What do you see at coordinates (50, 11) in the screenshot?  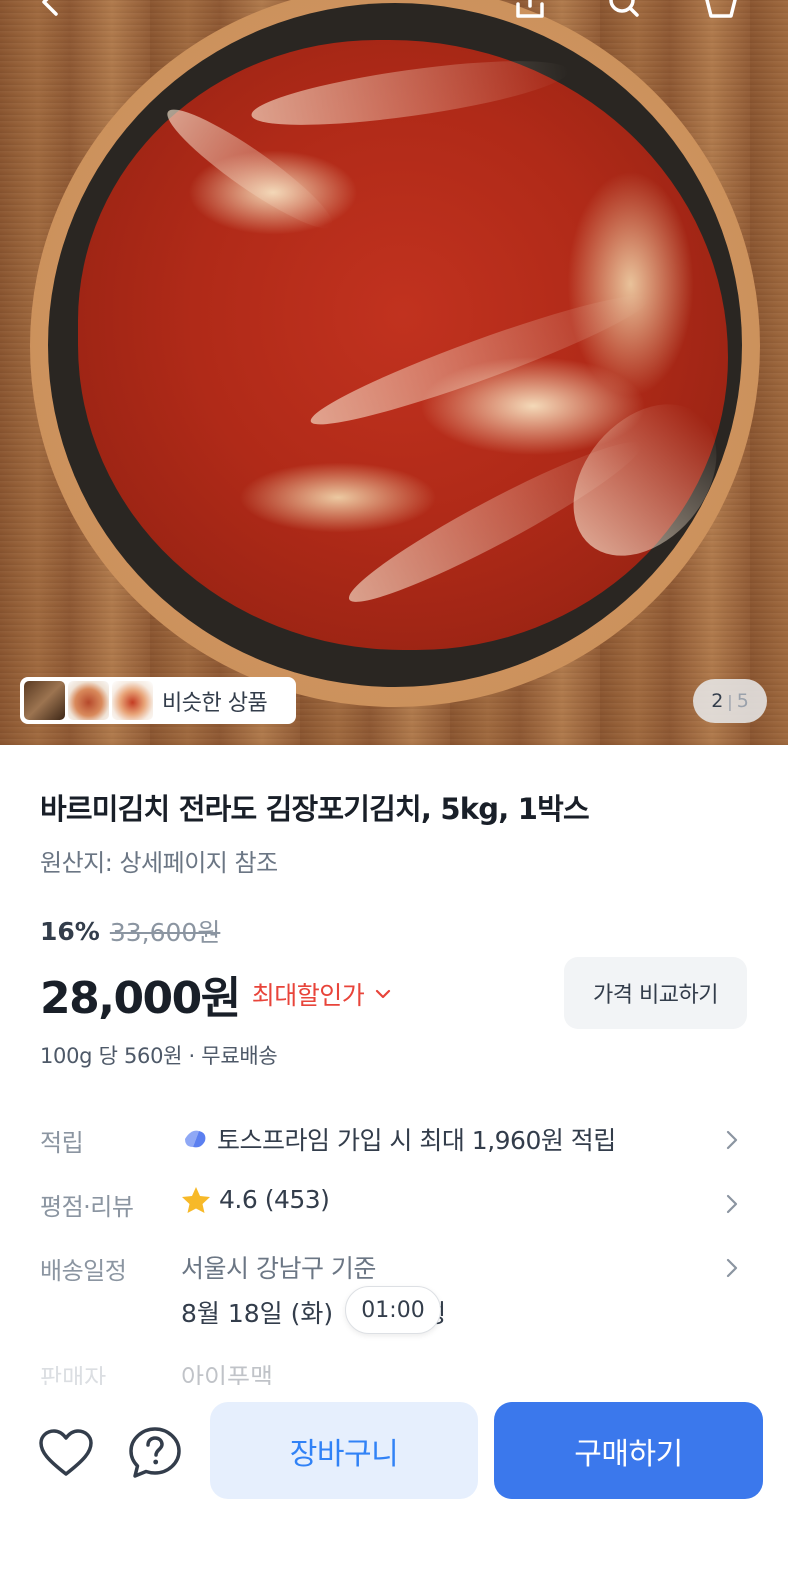 I see `back-icon` at bounding box center [50, 11].